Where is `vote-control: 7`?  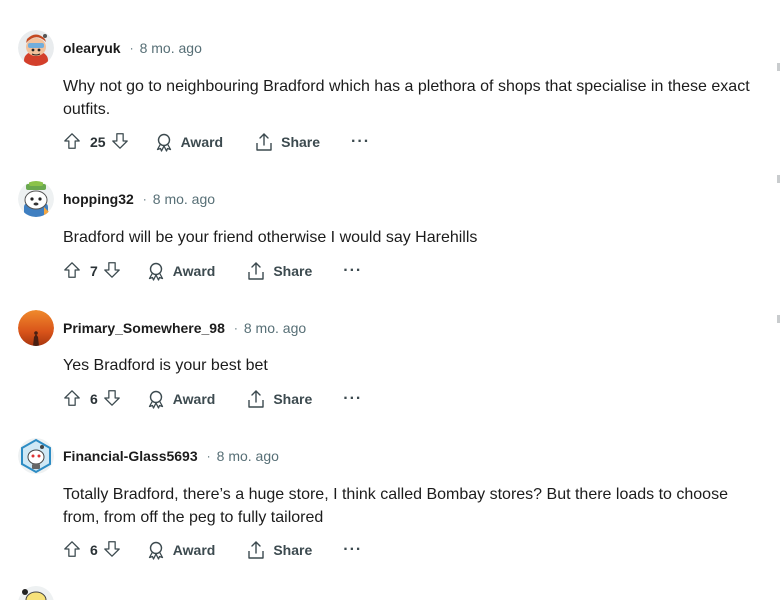
vote-control: 7 is located at coordinates (92, 271).